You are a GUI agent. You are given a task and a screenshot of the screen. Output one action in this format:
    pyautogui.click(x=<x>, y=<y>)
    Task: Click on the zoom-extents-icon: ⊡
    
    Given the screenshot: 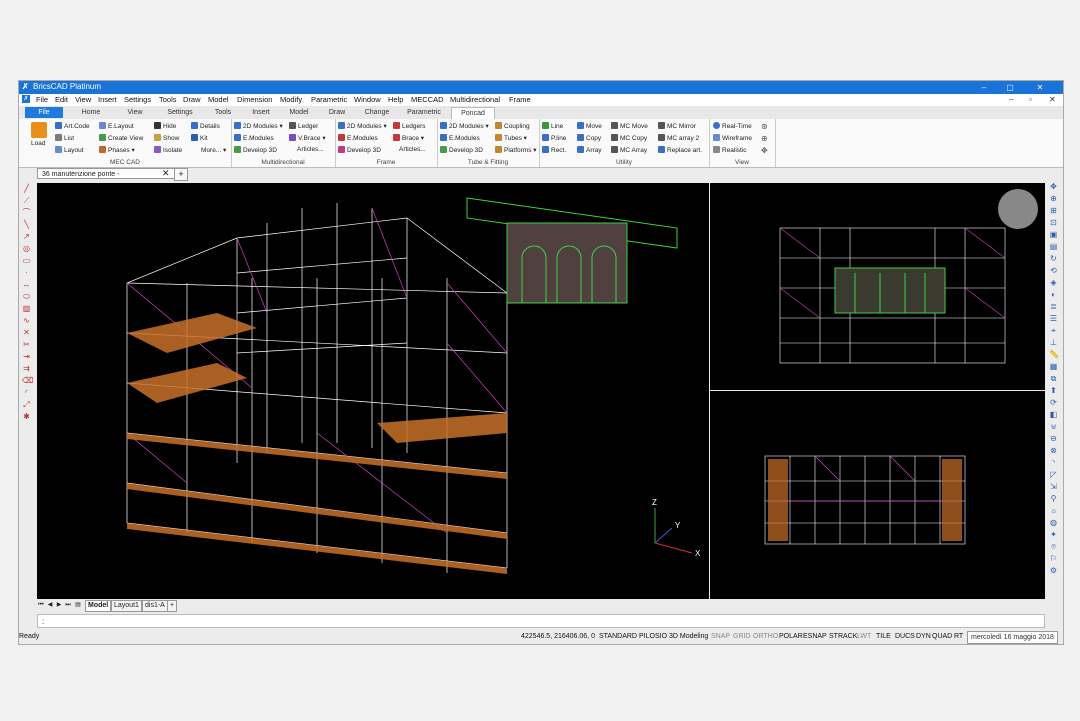 What is the action you would take?
    pyautogui.click(x=1053, y=223)
    